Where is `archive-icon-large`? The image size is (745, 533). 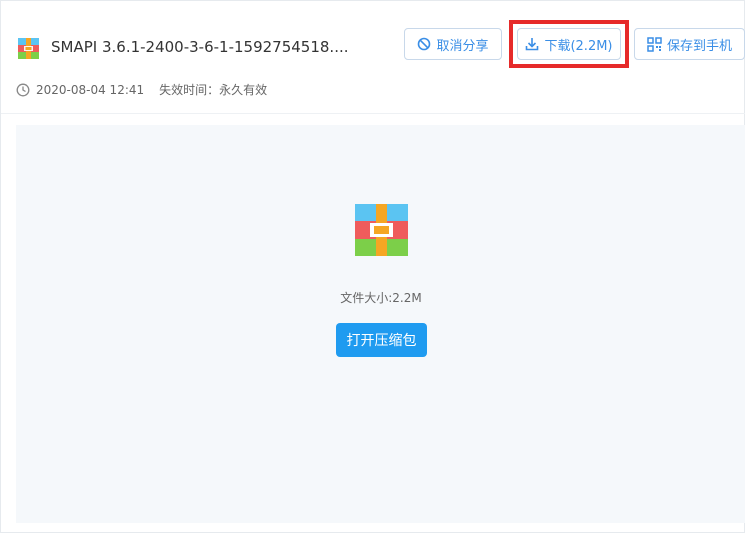
archive-icon-large is located at coordinates (381, 230).